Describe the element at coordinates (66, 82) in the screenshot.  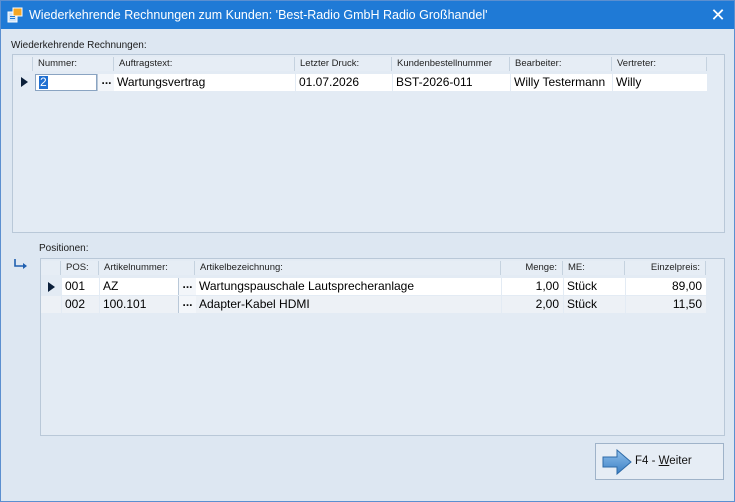
I see `nummer-input: 2` at that location.